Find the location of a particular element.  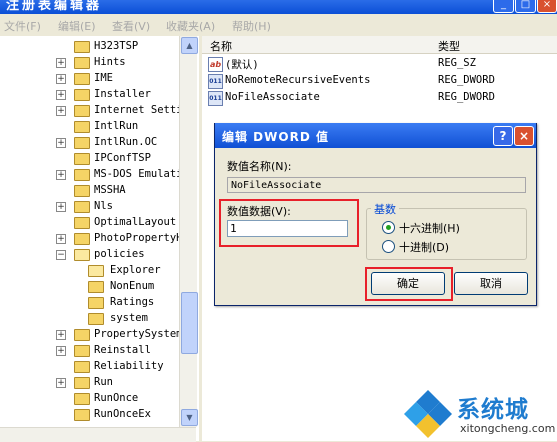

decimal-radio is located at coordinates (388, 246).